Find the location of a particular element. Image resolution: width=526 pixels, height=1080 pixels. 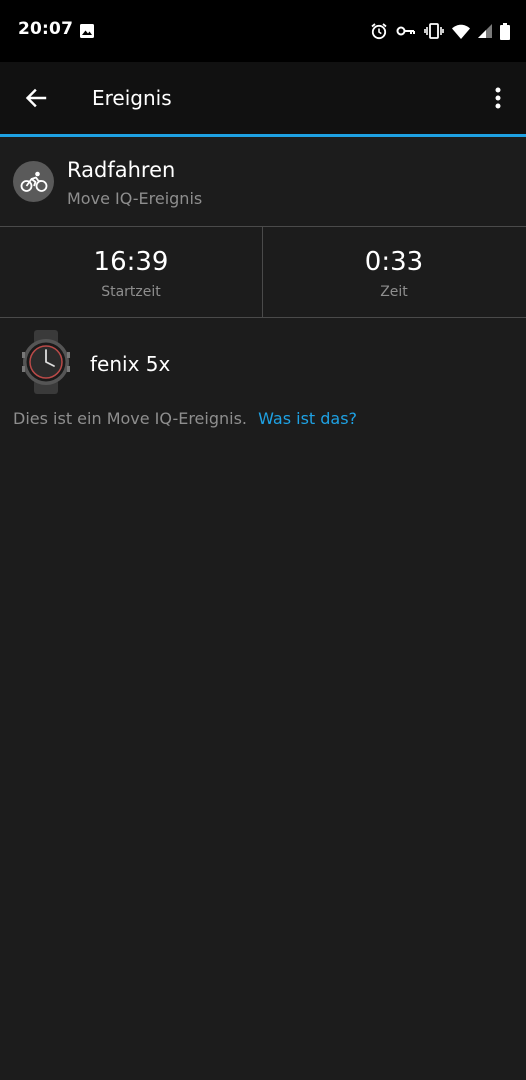

page-title: Ereignis is located at coordinates (132, 98).